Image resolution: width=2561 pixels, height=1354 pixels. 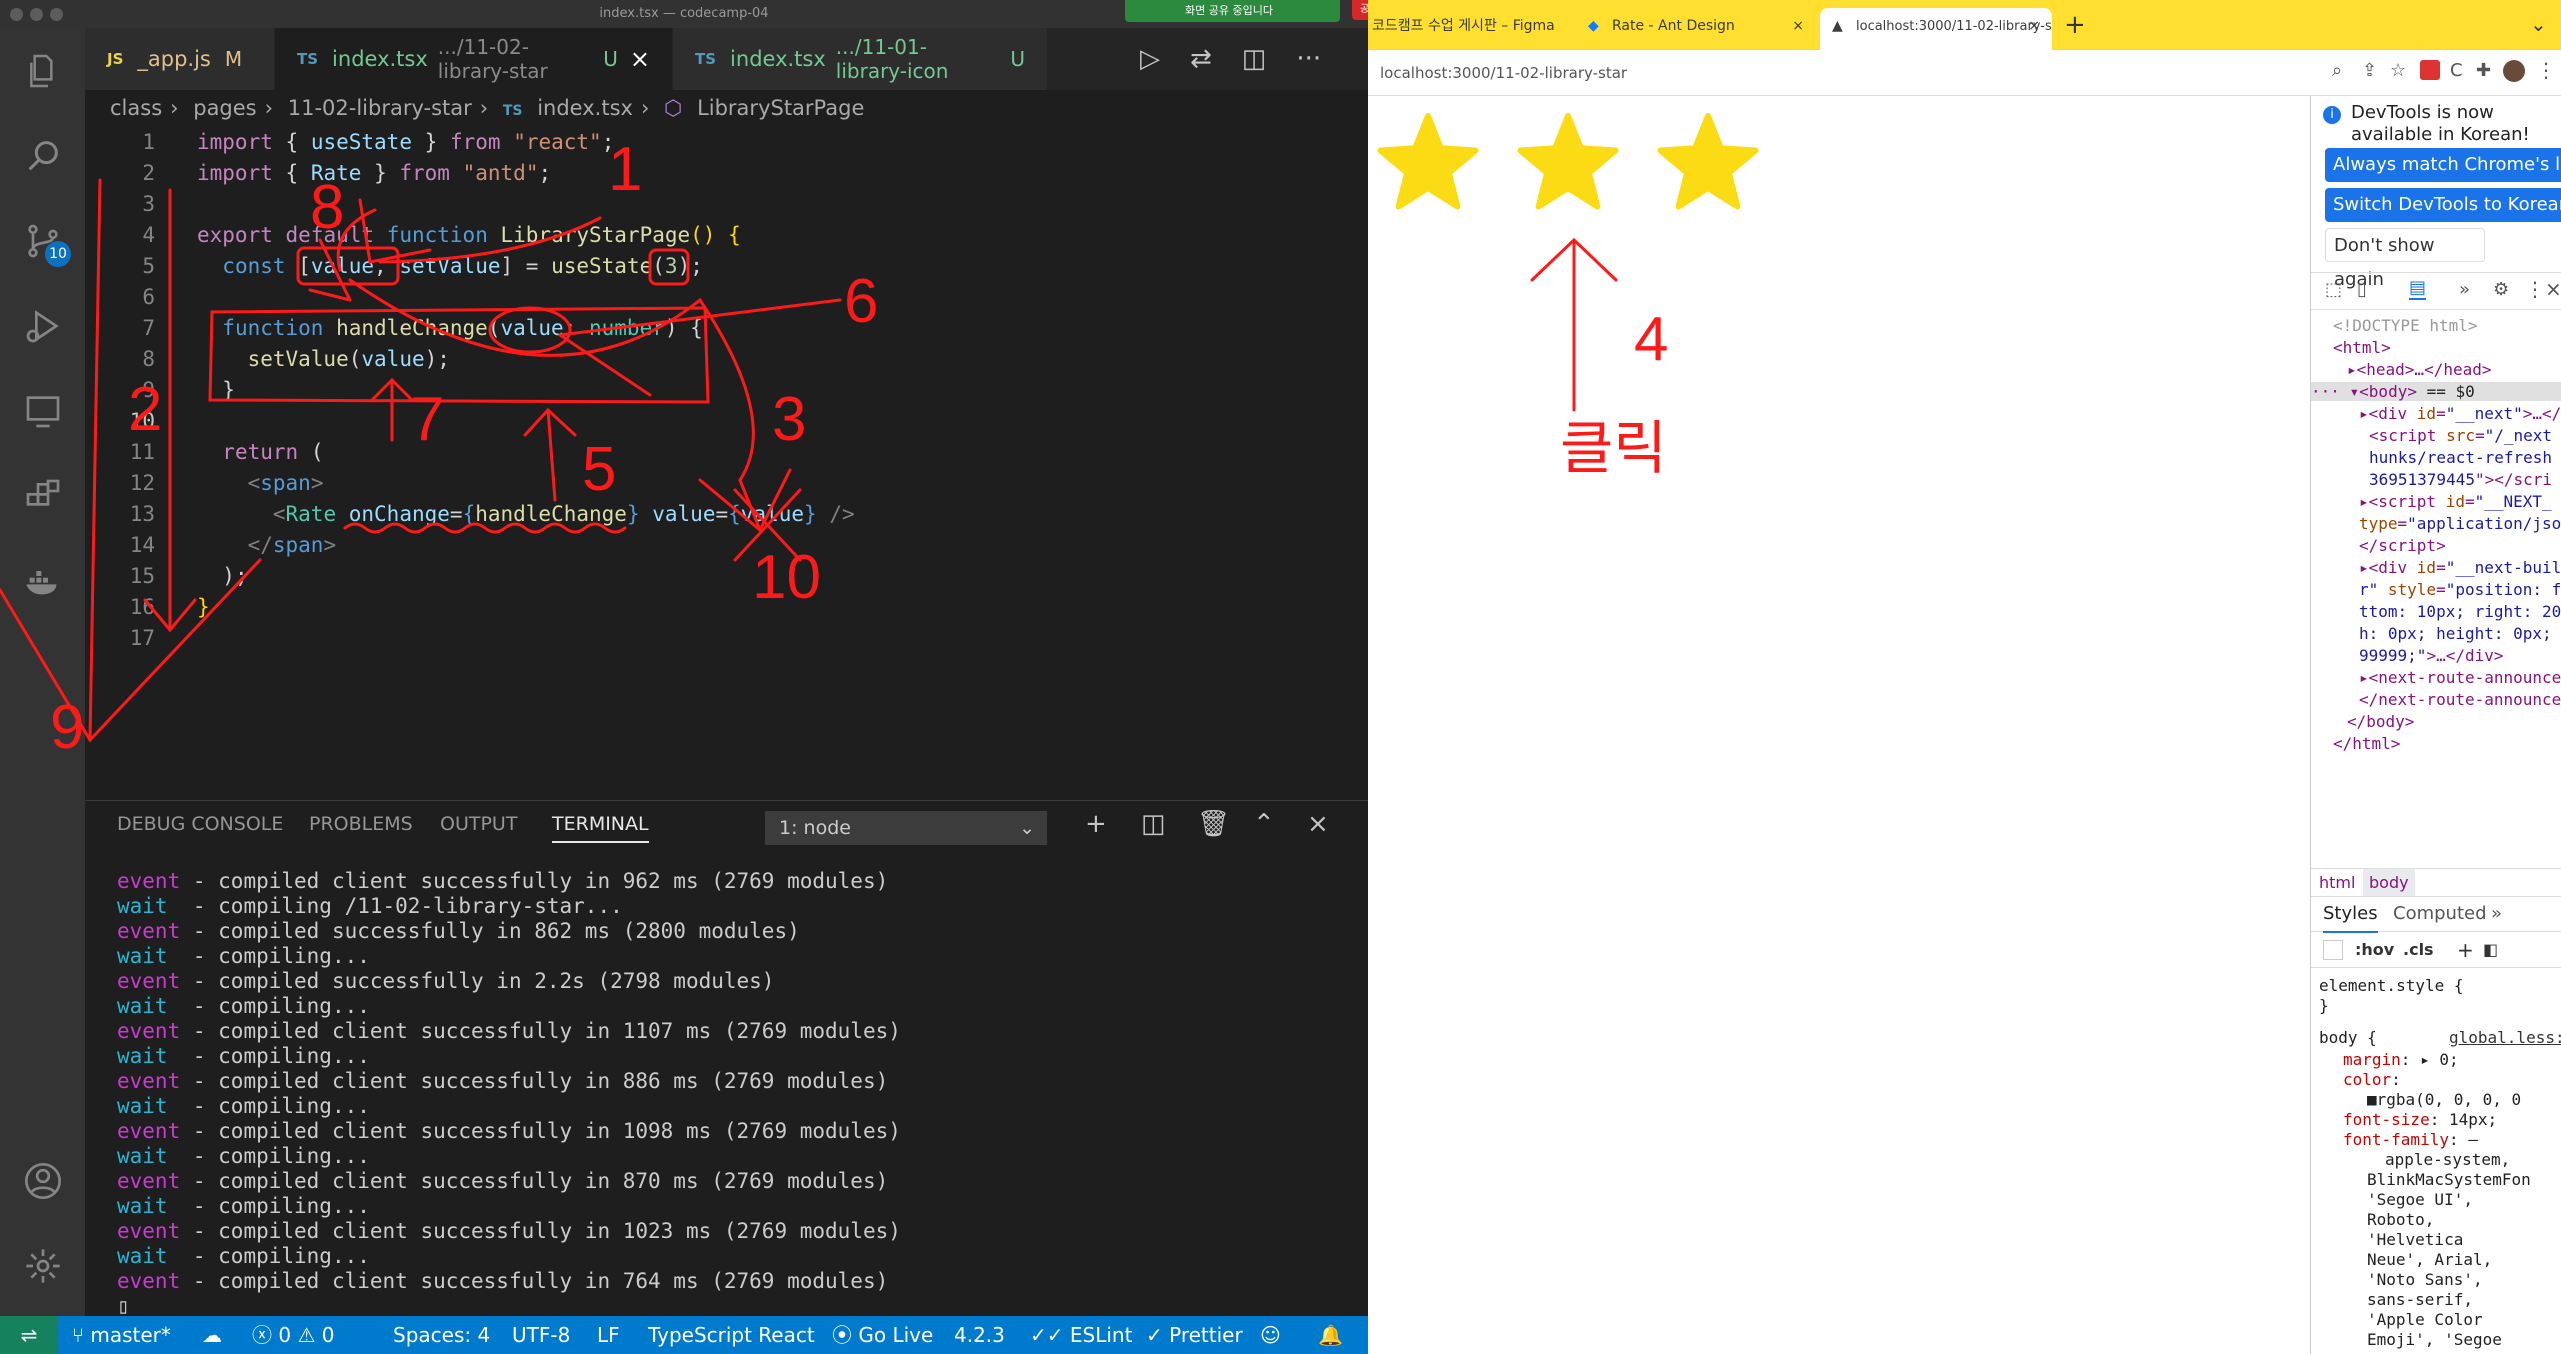 What do you see at coordinates (1201, 59) in the screenshot?
I see `compare-changes-icon: ⇄` at bounding box center [1201, 59].